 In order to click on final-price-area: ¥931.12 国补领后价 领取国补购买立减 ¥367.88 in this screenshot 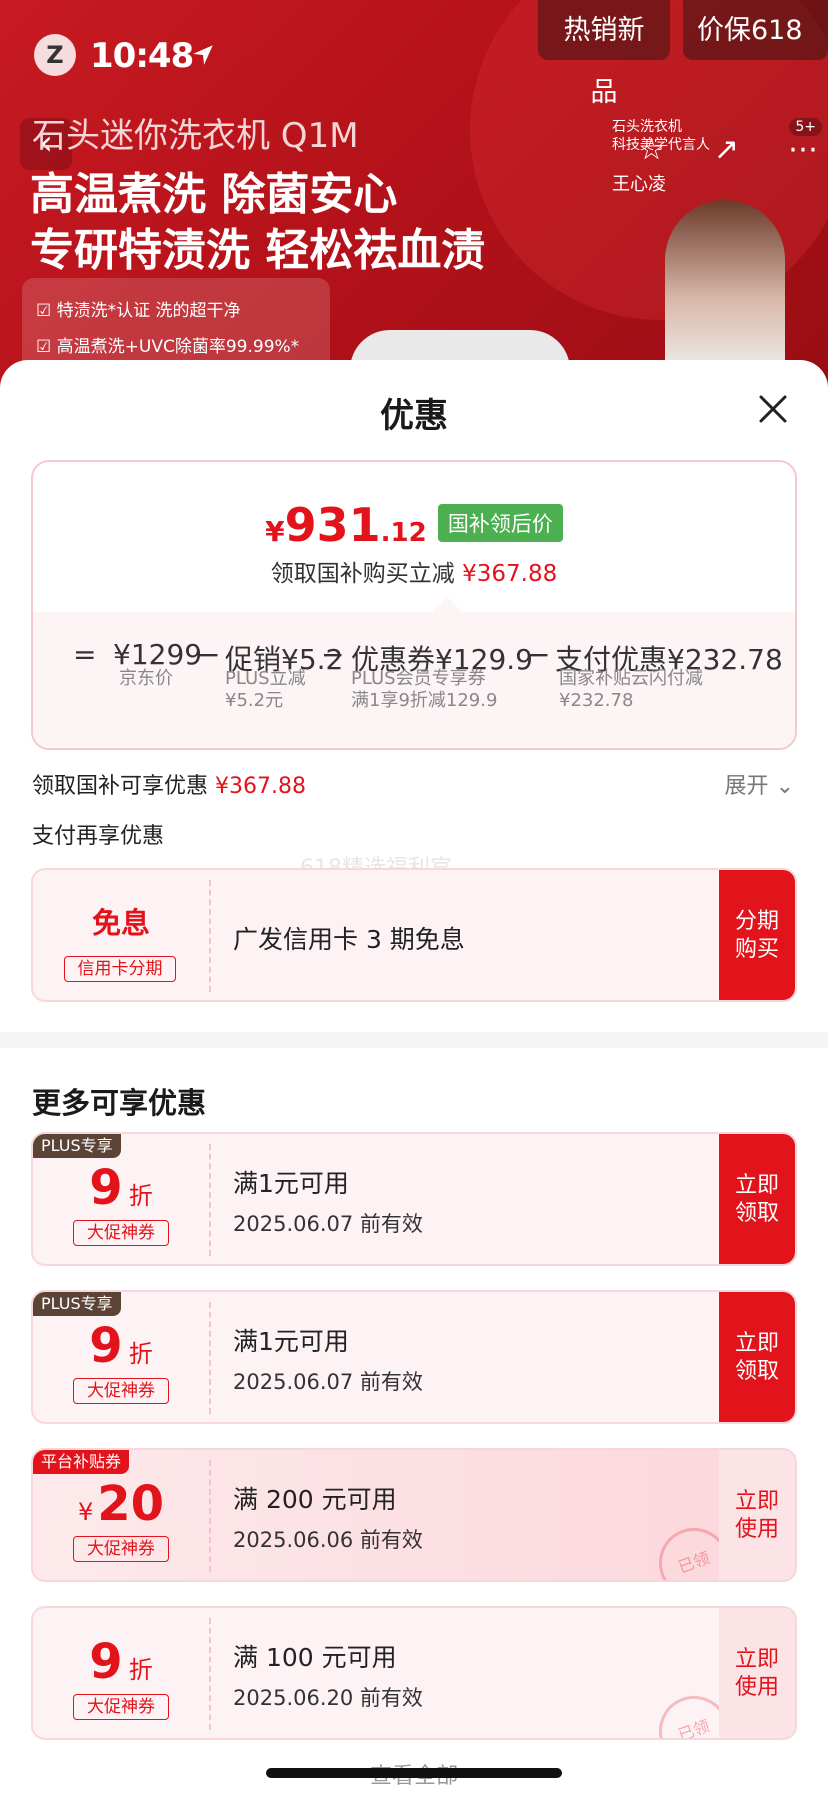, I will do `click(414, 537)`.